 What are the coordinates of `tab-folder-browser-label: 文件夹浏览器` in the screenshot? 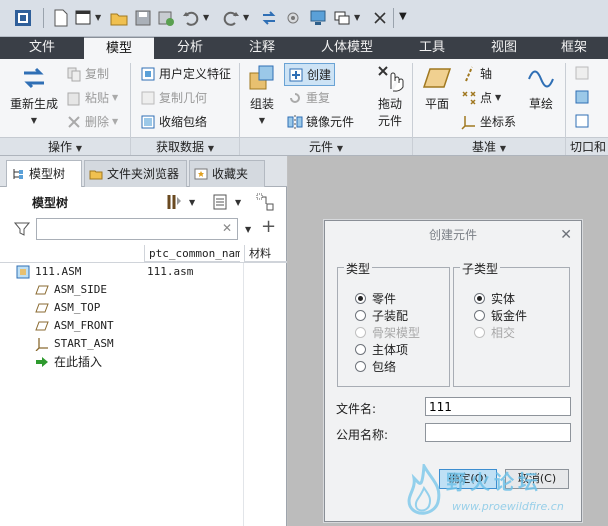 It's located at (143, 173).